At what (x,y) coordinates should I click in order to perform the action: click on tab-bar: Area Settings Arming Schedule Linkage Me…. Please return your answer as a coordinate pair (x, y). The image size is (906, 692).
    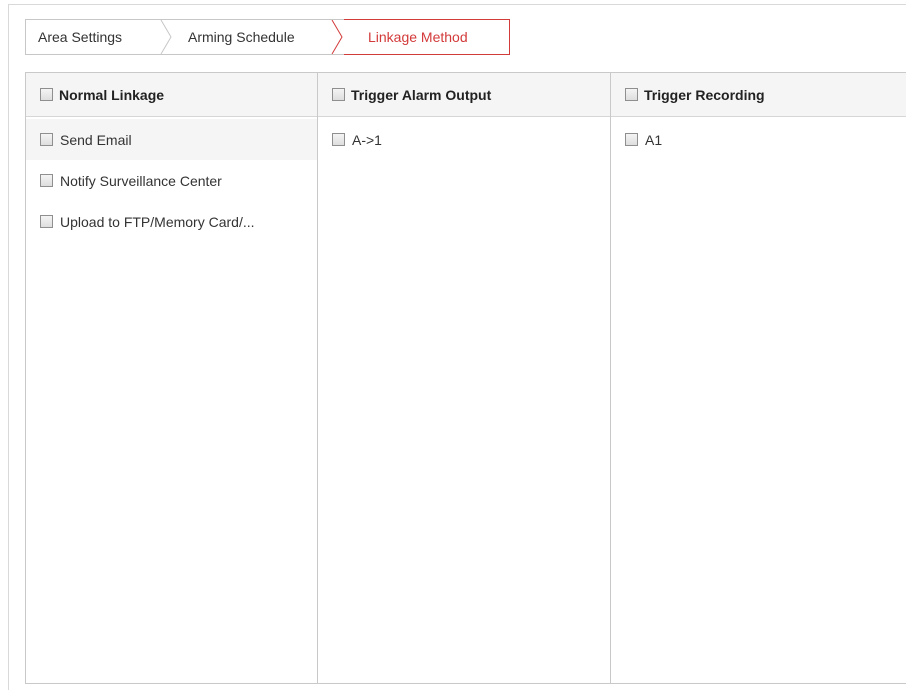
    Looking at the image, I should click on (267, 37).